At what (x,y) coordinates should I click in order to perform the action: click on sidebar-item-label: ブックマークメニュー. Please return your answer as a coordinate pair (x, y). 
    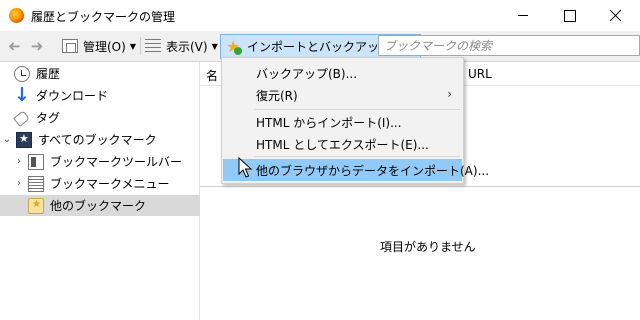
    Looking at the image, I should click on (110, 184).